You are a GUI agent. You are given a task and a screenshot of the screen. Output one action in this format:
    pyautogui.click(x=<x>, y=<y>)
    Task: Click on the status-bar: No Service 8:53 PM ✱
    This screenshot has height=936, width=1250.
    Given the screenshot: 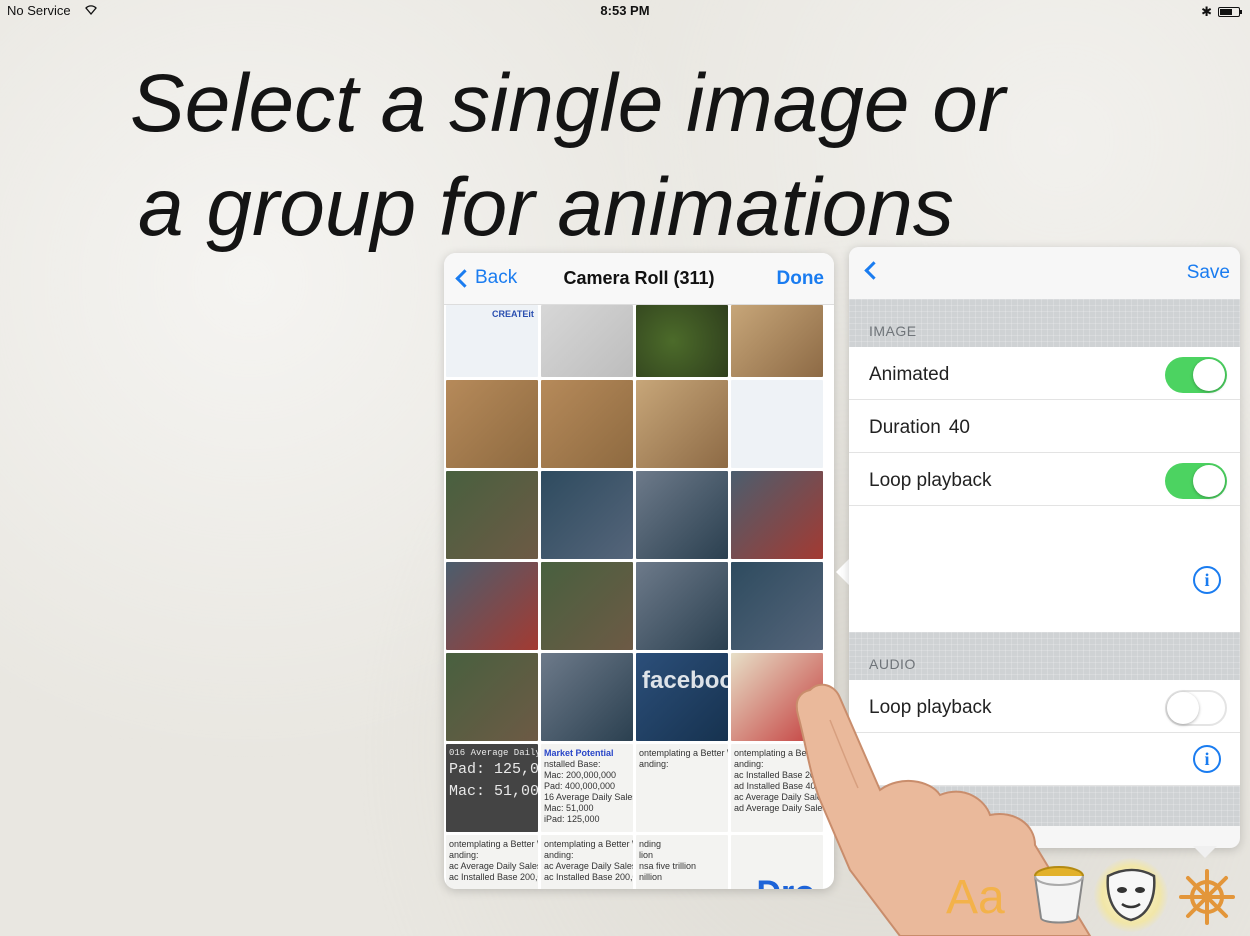 What is the action you would take?
    pyautogui.click(x=625, y=10)
    